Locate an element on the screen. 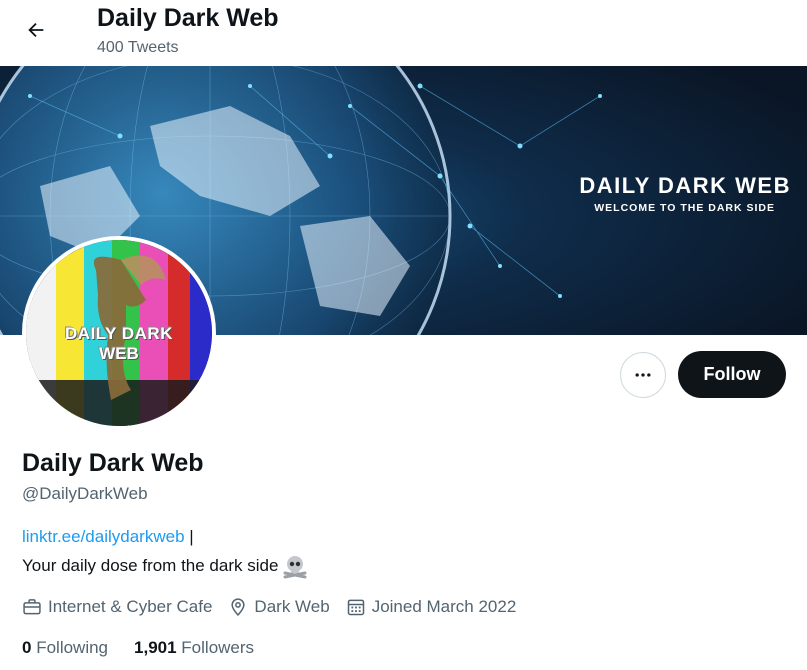 The image size is (807, 670). tweet-count: 400 Tweets is located at coordinates (138, 47).